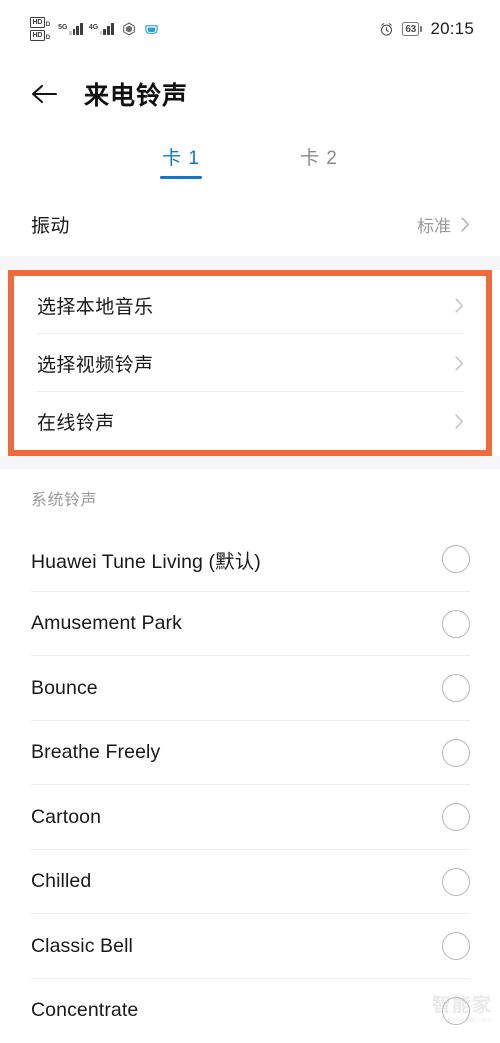 This screenshot has width=500, height=1043. Describe the element at coordinates (95, 305) in the screenshot. I see `select-local-music-label: 选择本地音乐` at that location.